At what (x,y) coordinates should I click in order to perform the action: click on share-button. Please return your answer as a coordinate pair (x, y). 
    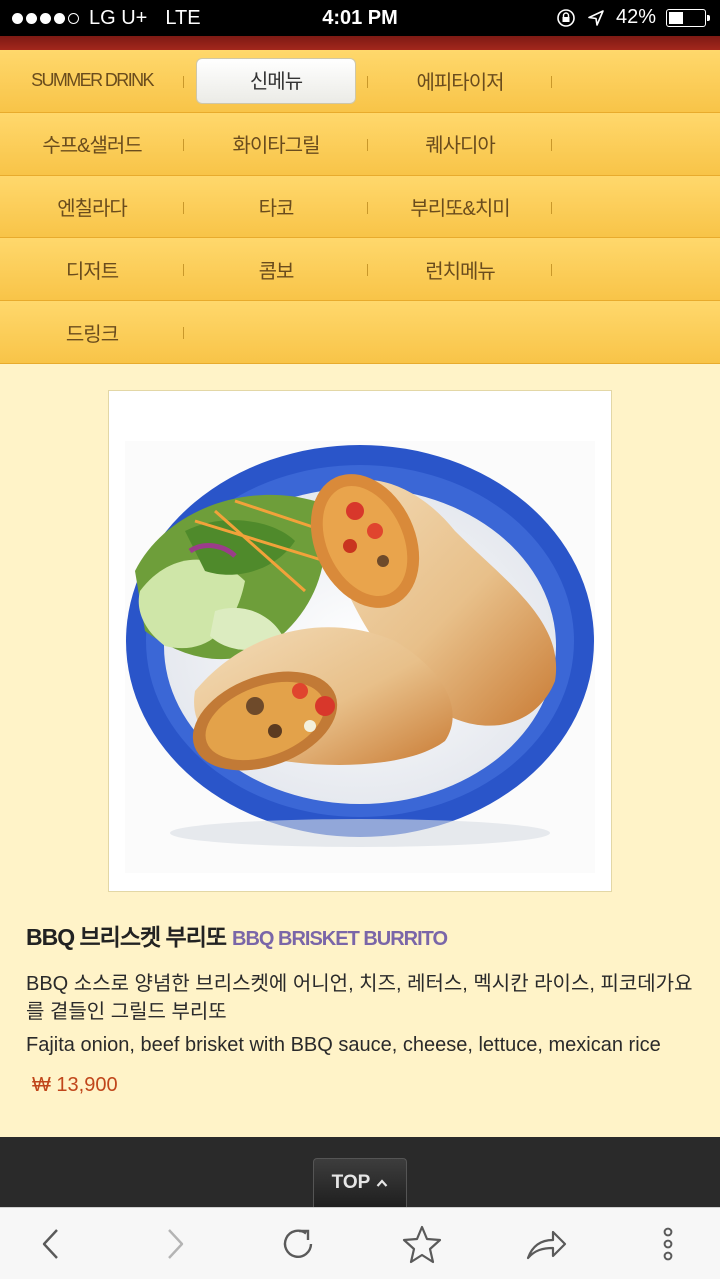
    Looking at the image, I should click on (546, 1244).